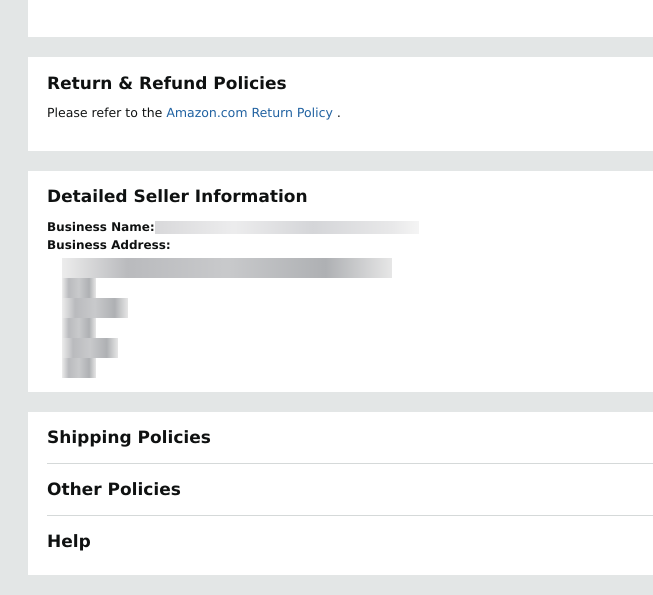  I want to click on policy-section-item: Other Policies, so click(350, 490).